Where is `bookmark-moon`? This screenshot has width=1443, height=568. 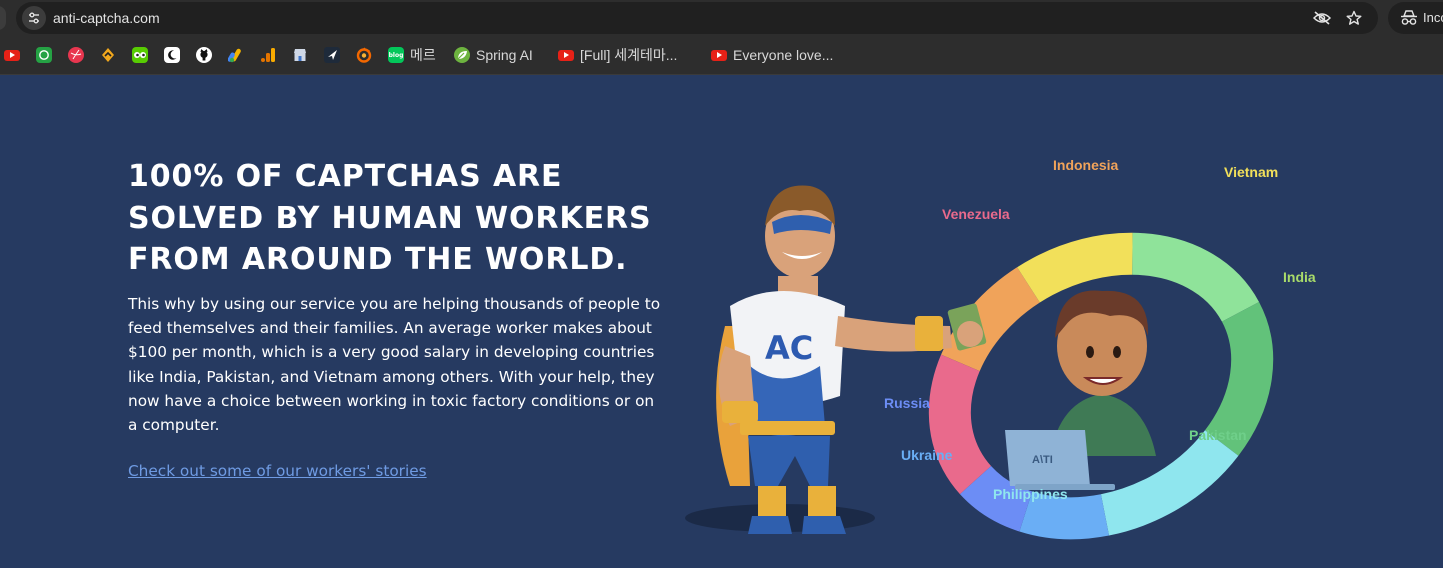
bookmark-moon is located at coordinates (172, 55).